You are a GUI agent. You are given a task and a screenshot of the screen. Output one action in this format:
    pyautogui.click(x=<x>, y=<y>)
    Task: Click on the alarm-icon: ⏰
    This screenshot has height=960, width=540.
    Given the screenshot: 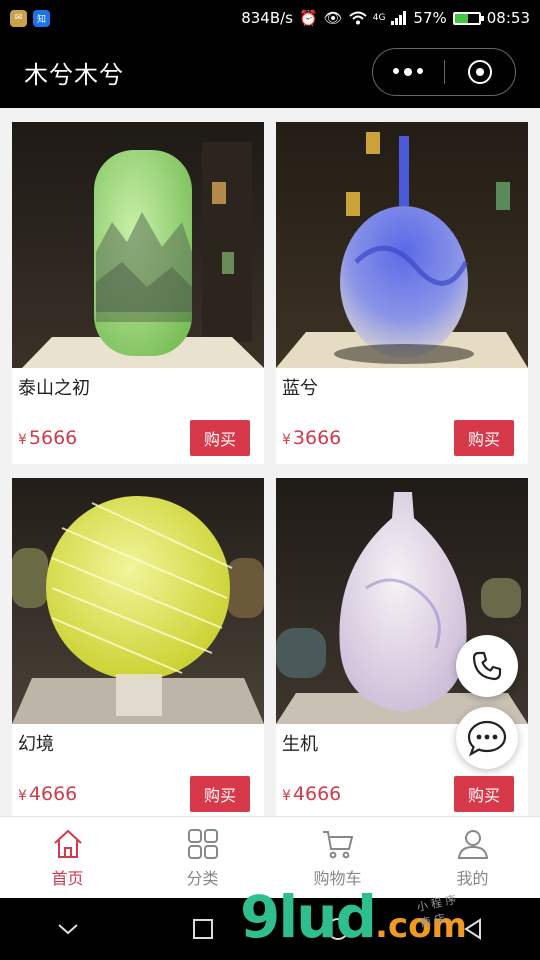 What is the action you would take?
    pyautogui.click(x=308, y=17)
    